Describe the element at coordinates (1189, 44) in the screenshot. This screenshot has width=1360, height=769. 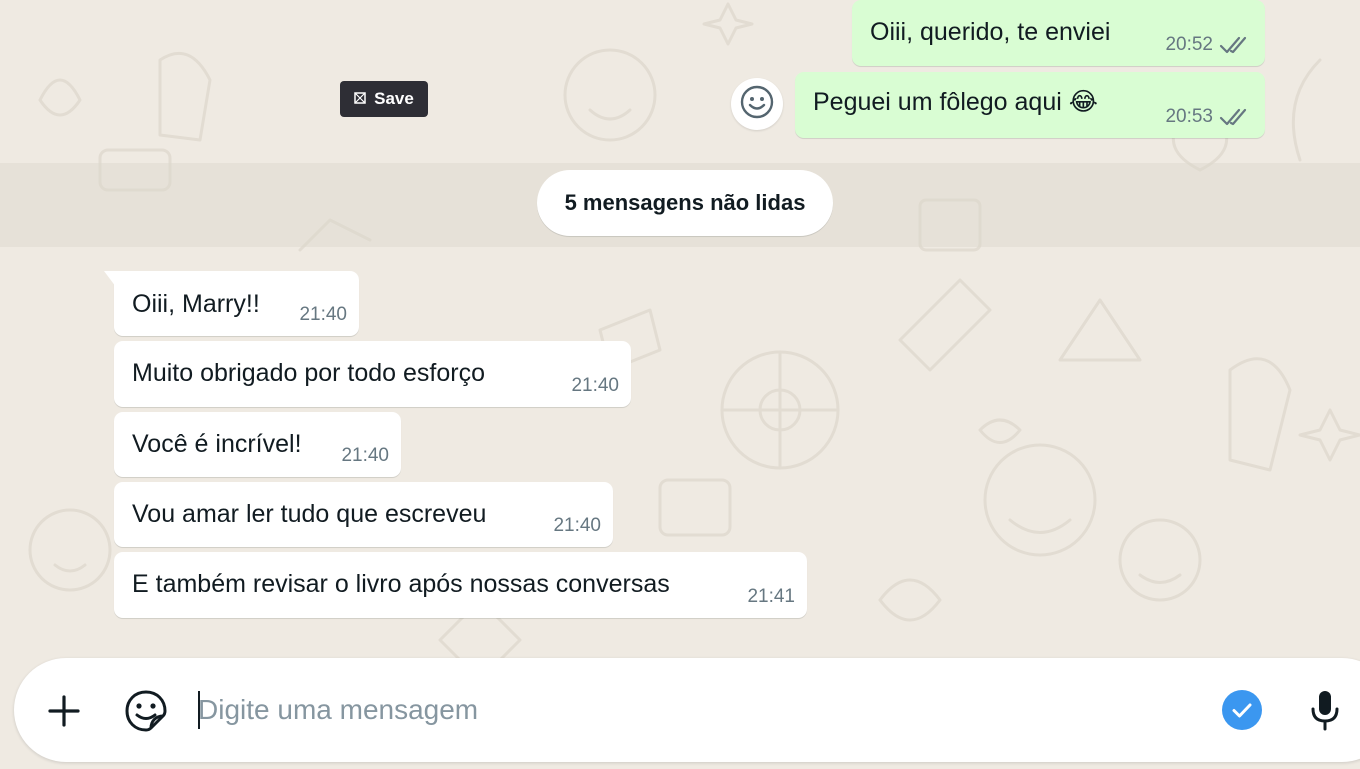
I see `message-time: 20:52` at that location.